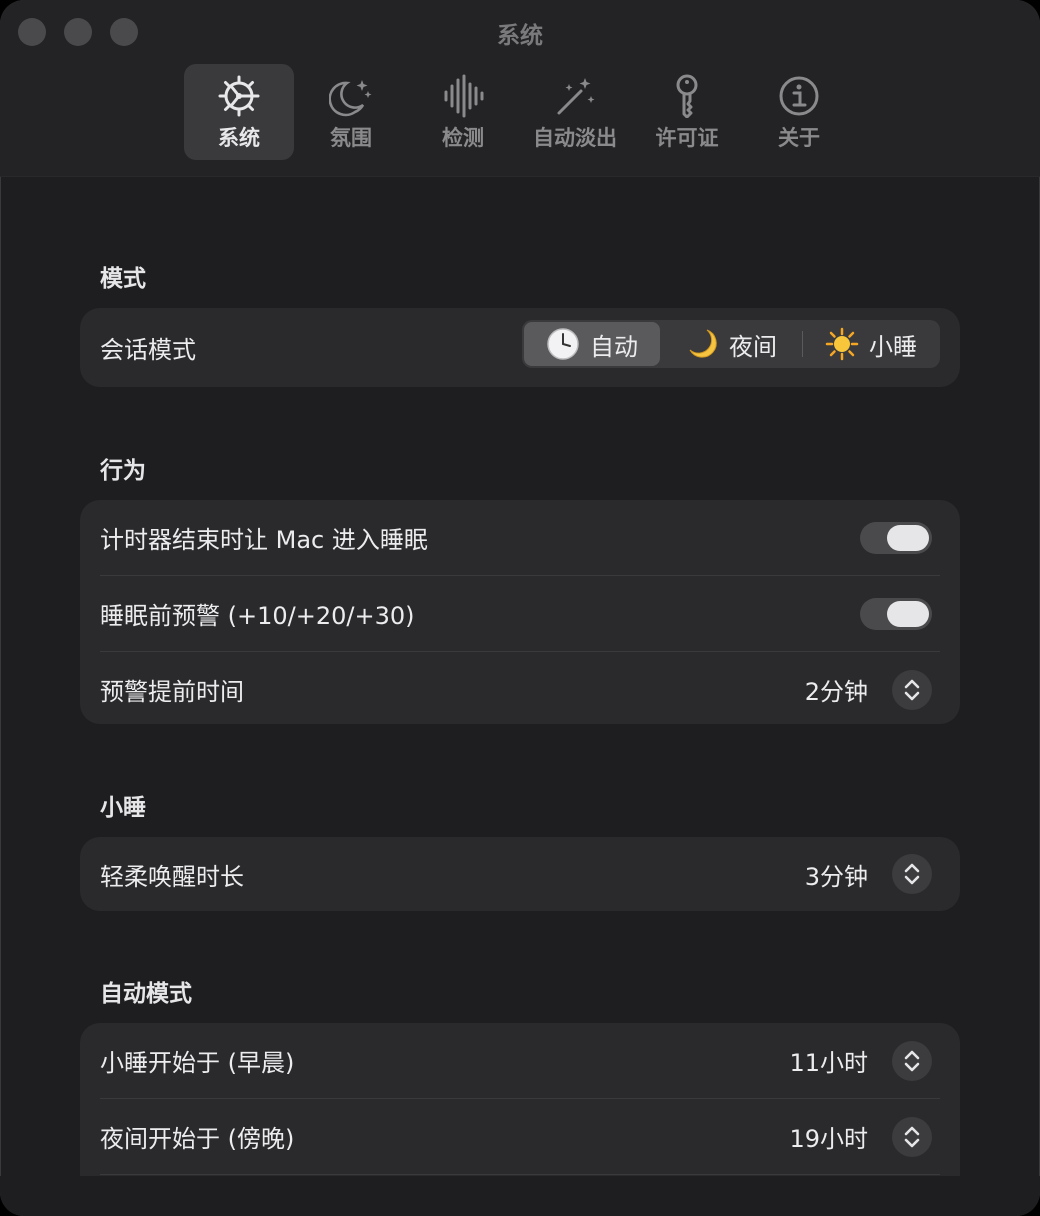  I want to click on tab-label: 自动淡出, so click(575, 138).